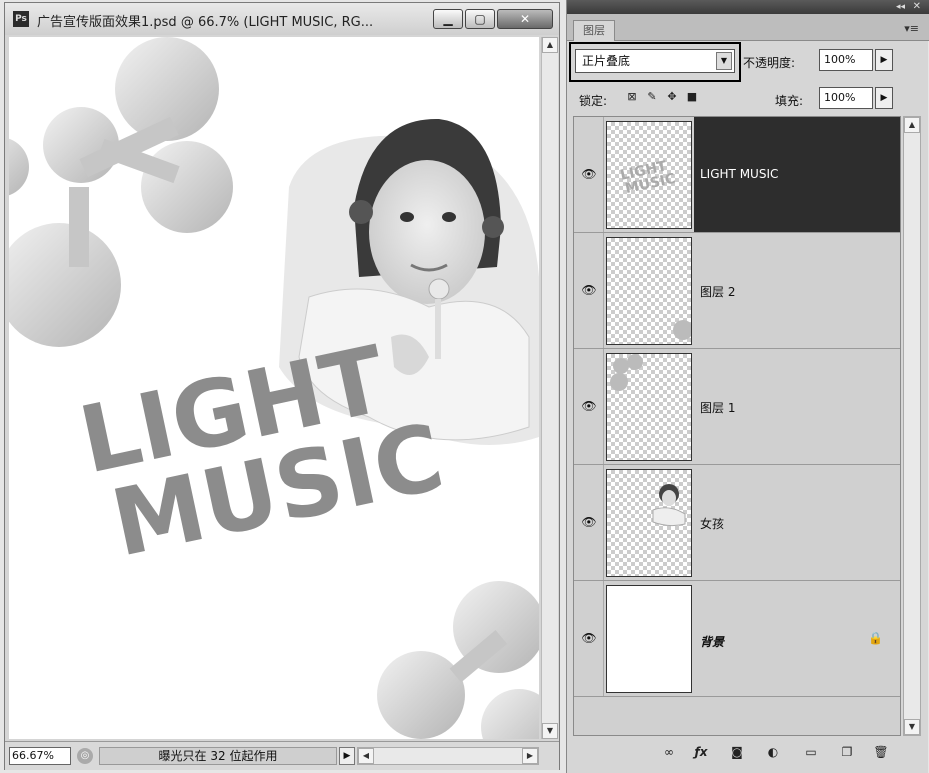 The height and width of the screenshot is (773, 929). I want to click on close-icon: ✕, so click(525, 19).